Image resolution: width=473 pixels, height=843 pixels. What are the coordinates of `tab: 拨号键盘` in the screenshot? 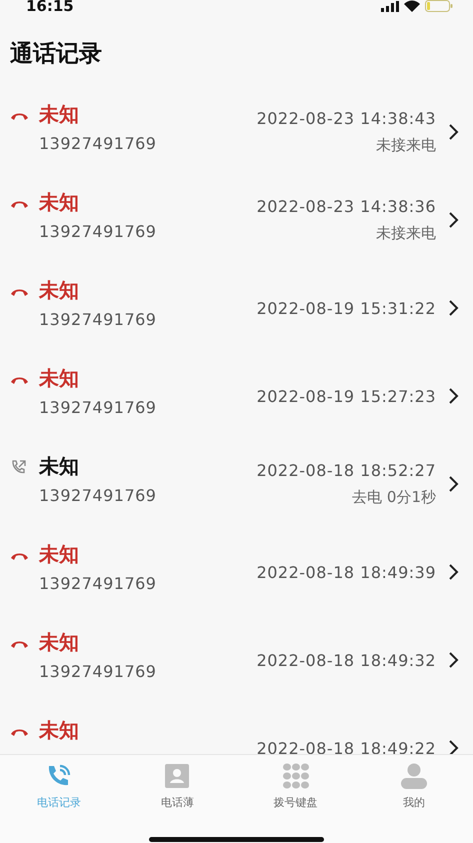 It's located at (295, 785).